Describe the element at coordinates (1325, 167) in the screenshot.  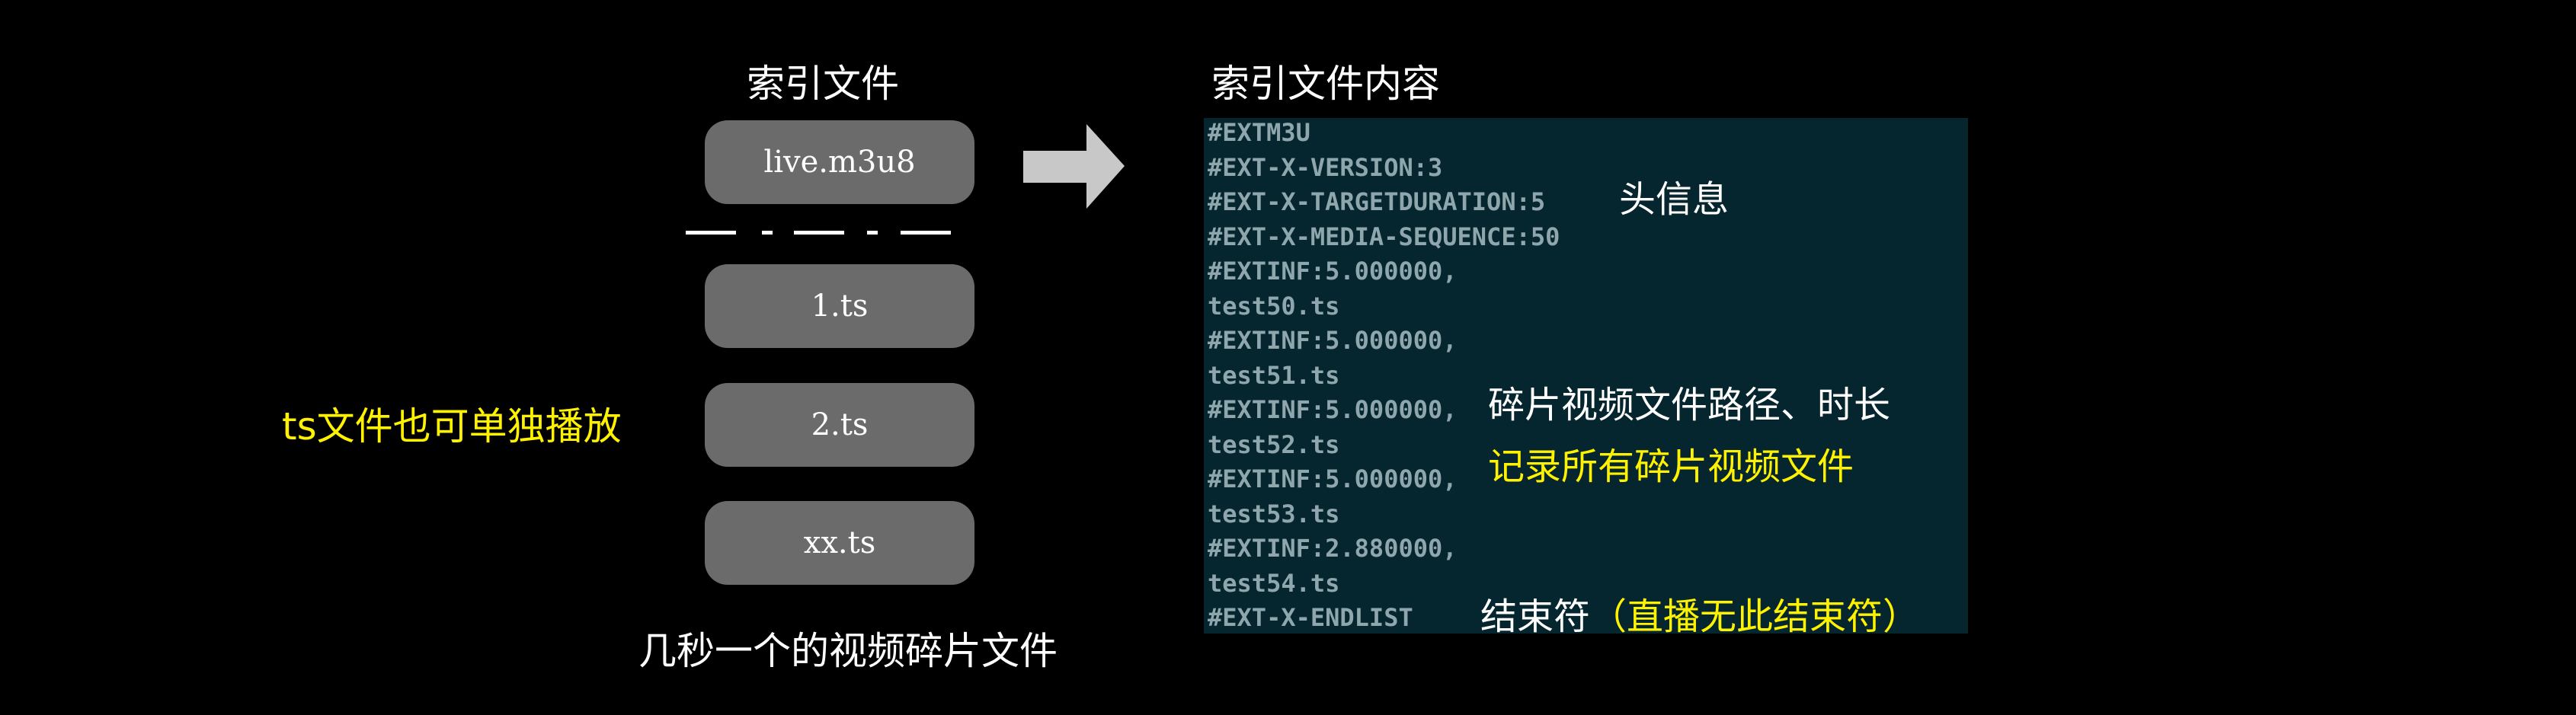
I see `code-line: #EXT-X-VERSION:3` at that location.